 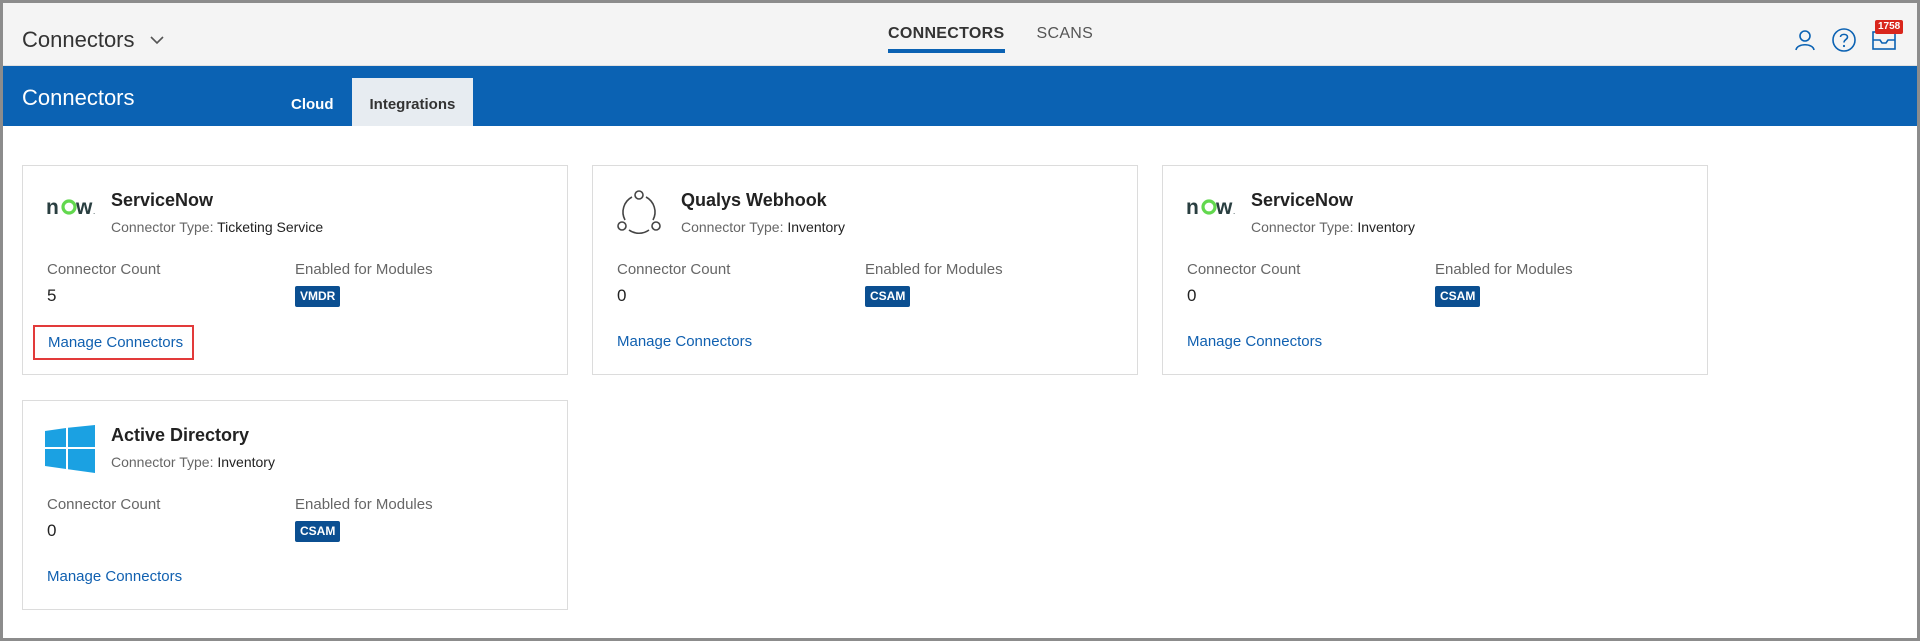 I want to click on app-switcher: Connectors, so click(x=93, y=40).